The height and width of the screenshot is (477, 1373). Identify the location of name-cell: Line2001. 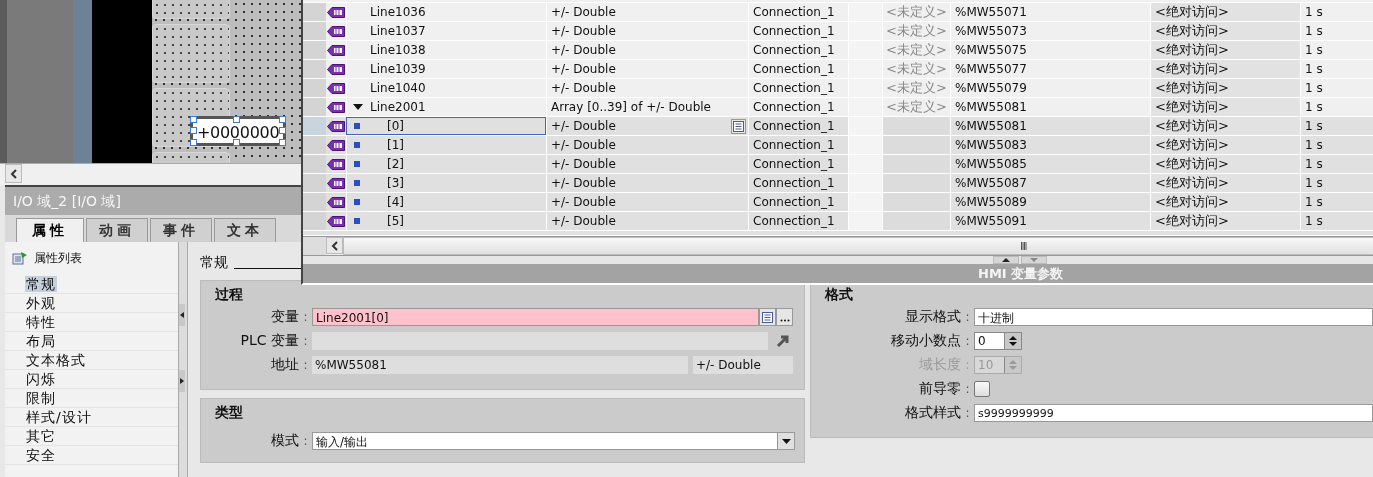
(446, 107).